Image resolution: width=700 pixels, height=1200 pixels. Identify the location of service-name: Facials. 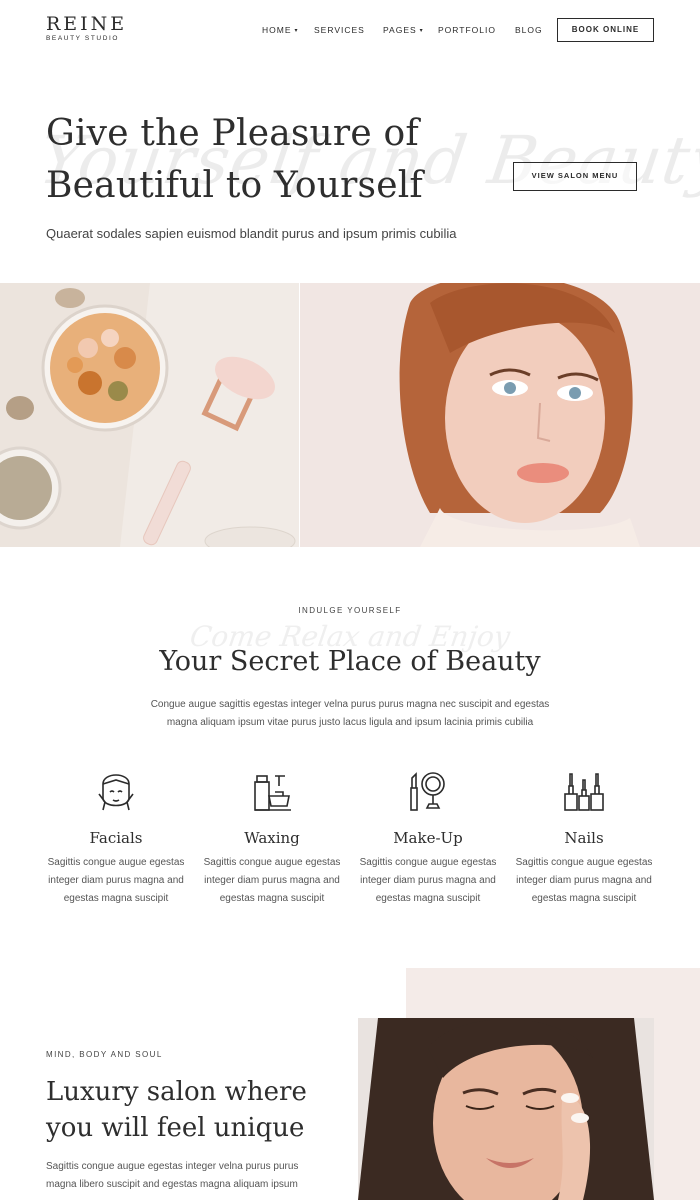
(116, 838).